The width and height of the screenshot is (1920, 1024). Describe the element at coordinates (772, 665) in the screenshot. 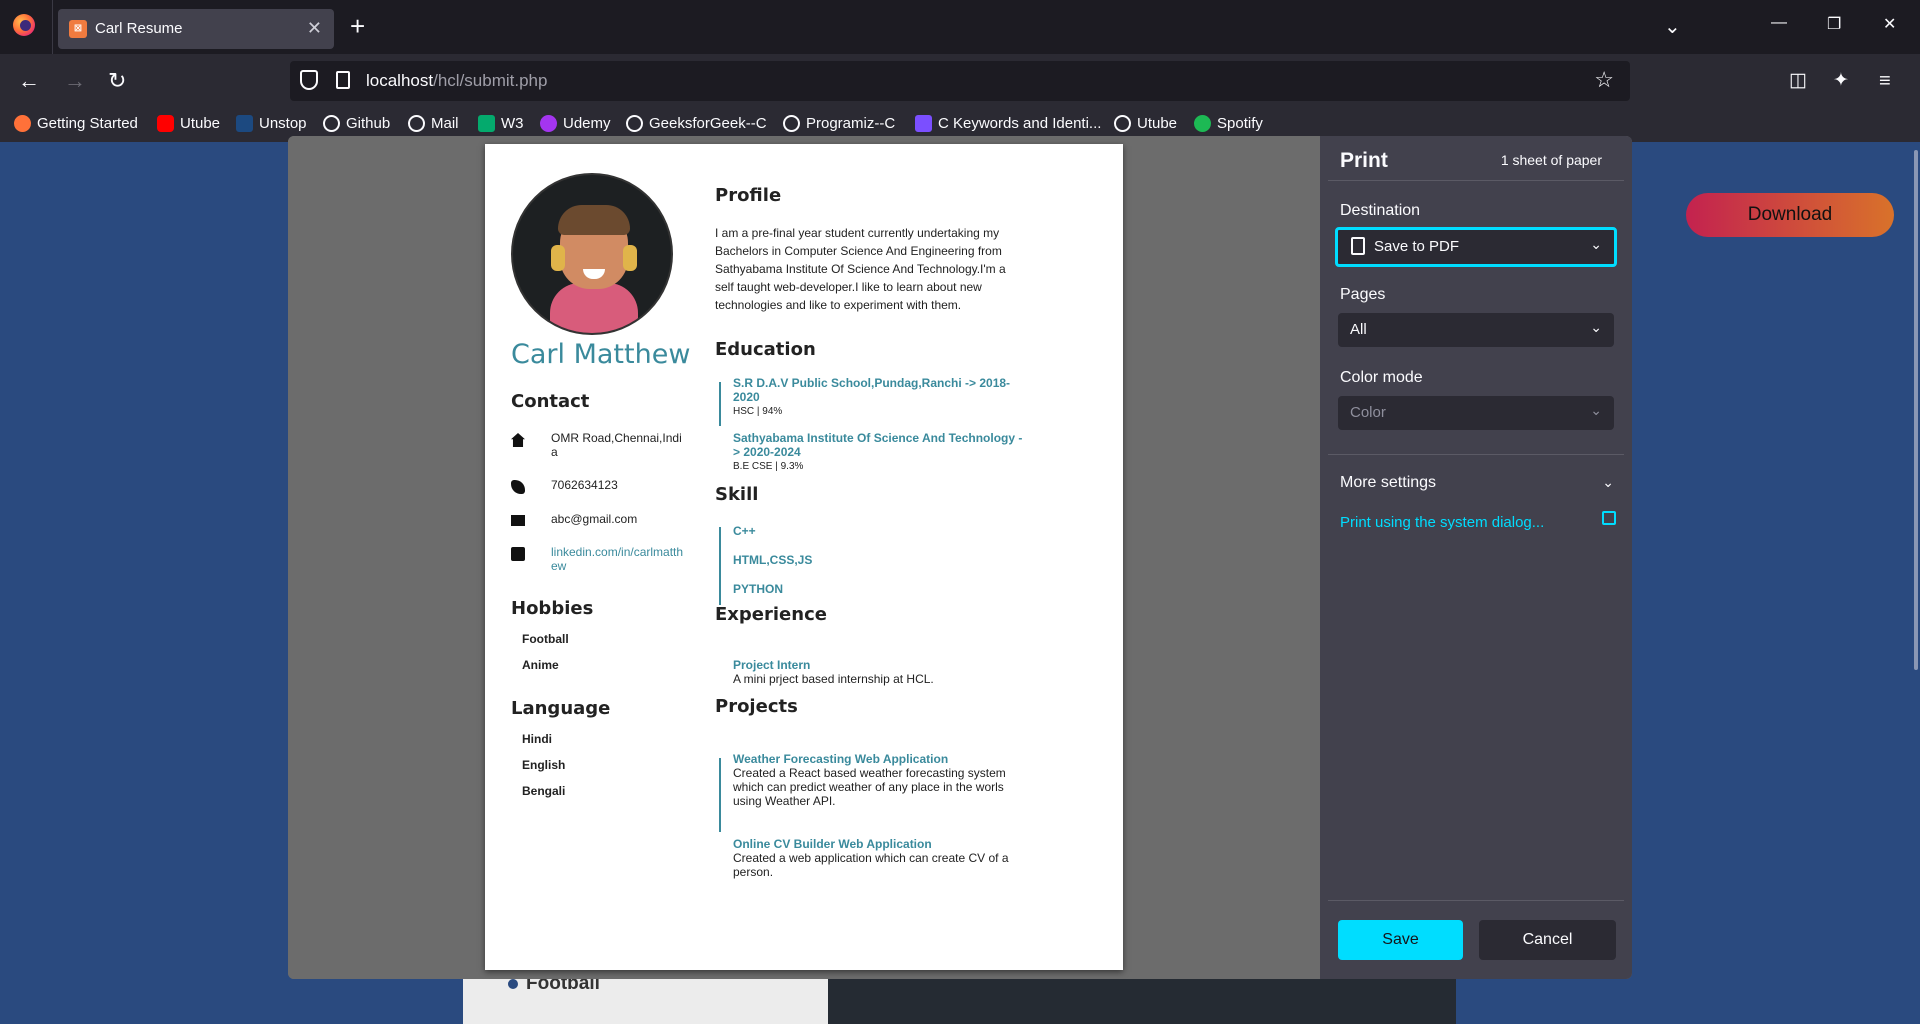

I see `experience-title: Project Intern` at that location.